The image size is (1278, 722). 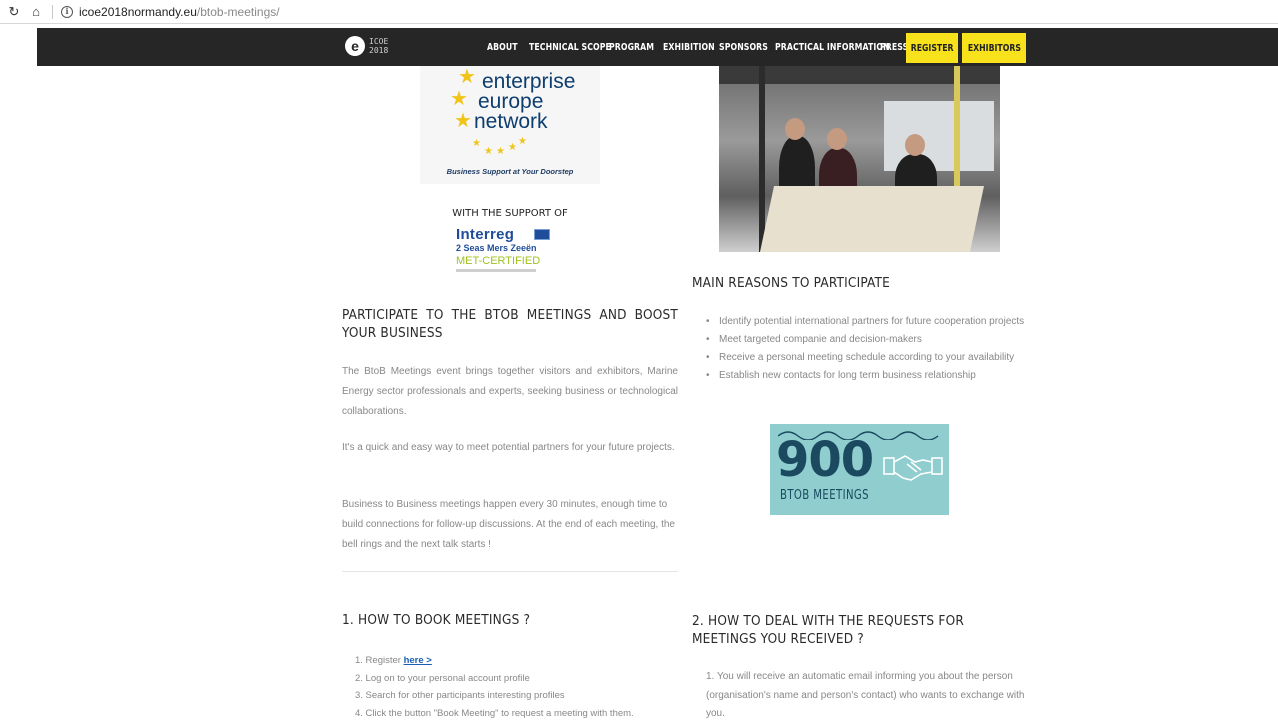 What do you see at coordinates (379, 41) in the screenshot?
I see `logo-text-top: ICOE` at bounding box center [379, 41].